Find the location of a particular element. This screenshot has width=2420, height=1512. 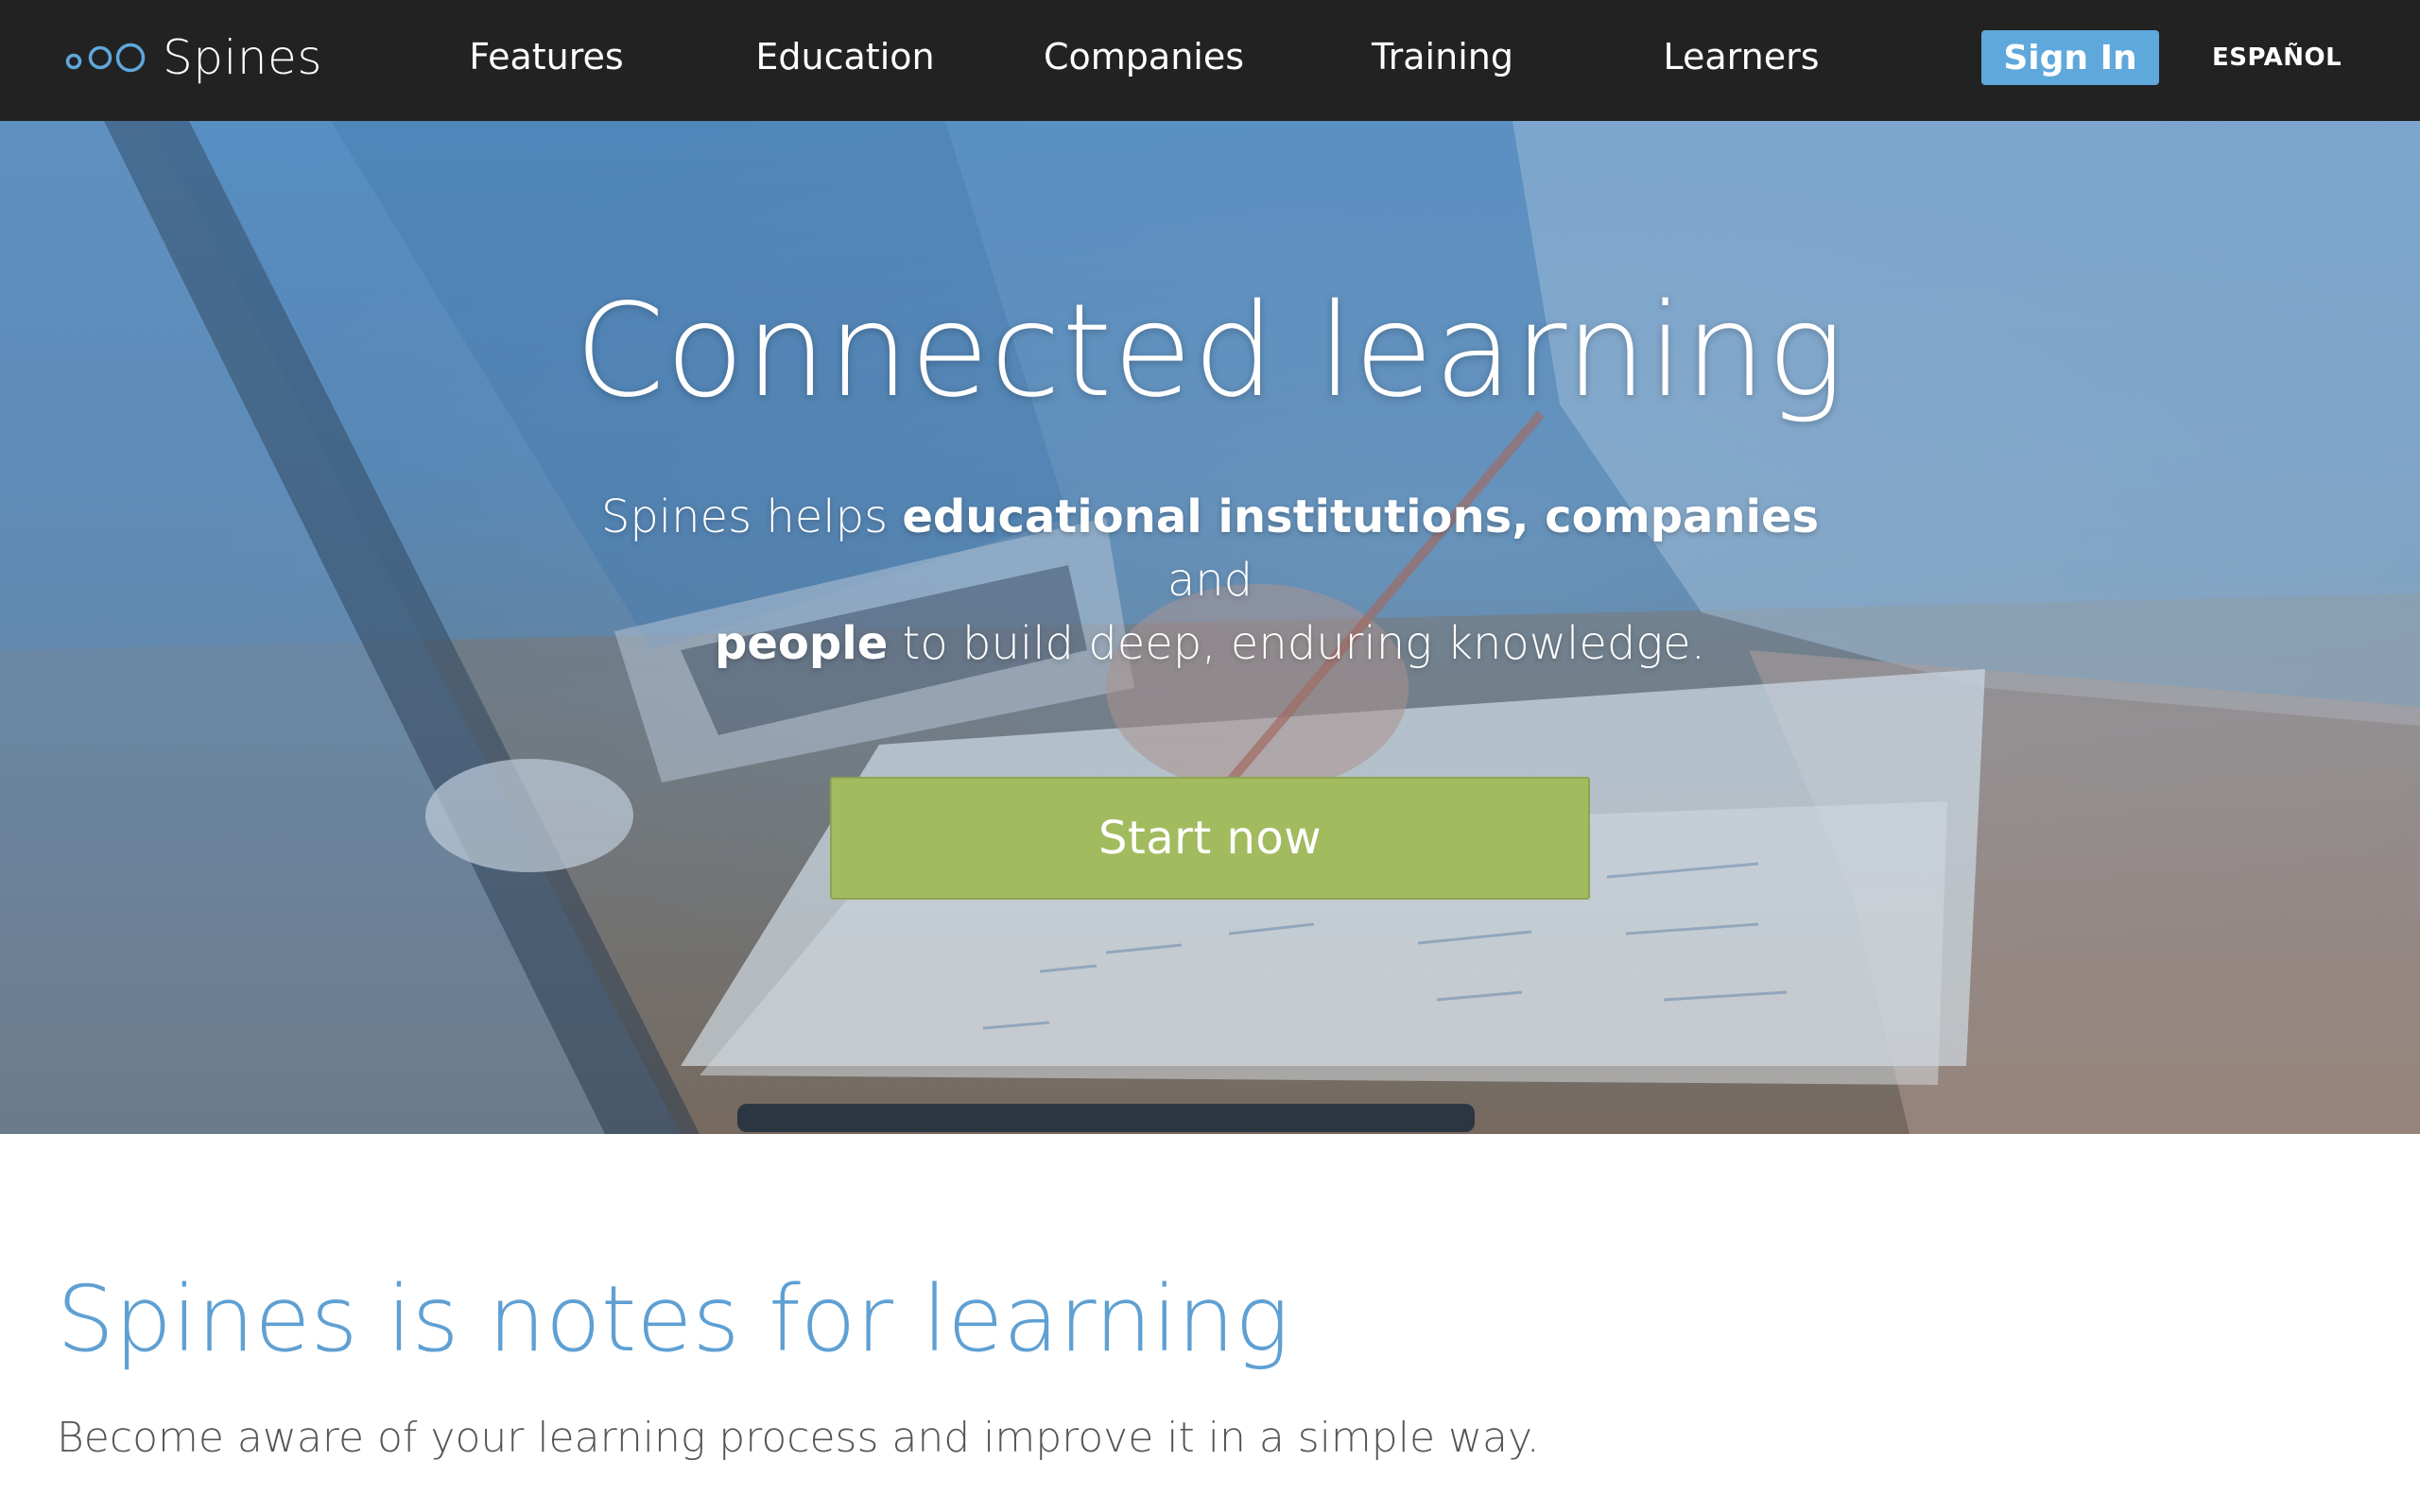

nav-features-link: Features is located at coordinates (546, 56).